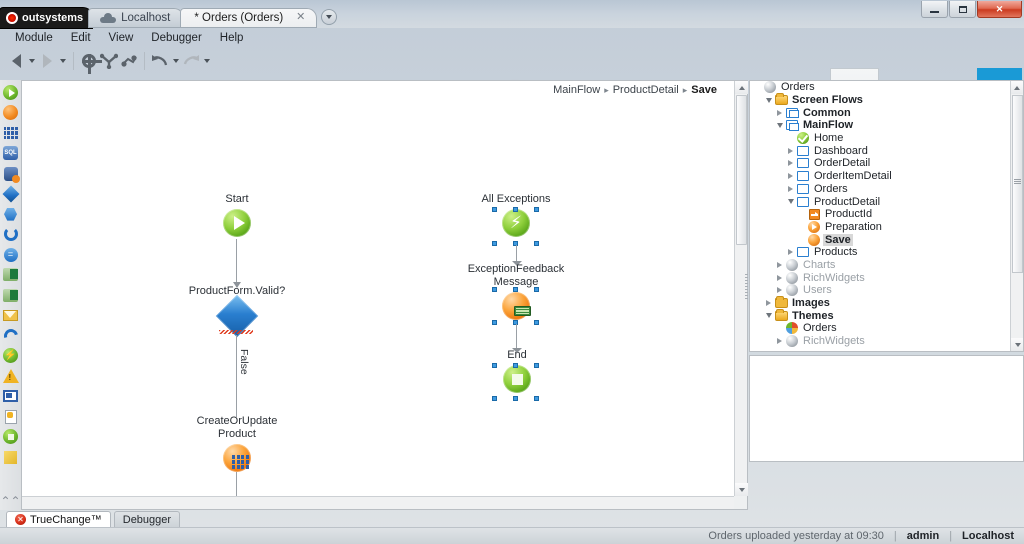 This screenshot has width=1024, height=544. Describe the element at coordinates (11, 92) in the screenshot. I see `start-icon` at that location.